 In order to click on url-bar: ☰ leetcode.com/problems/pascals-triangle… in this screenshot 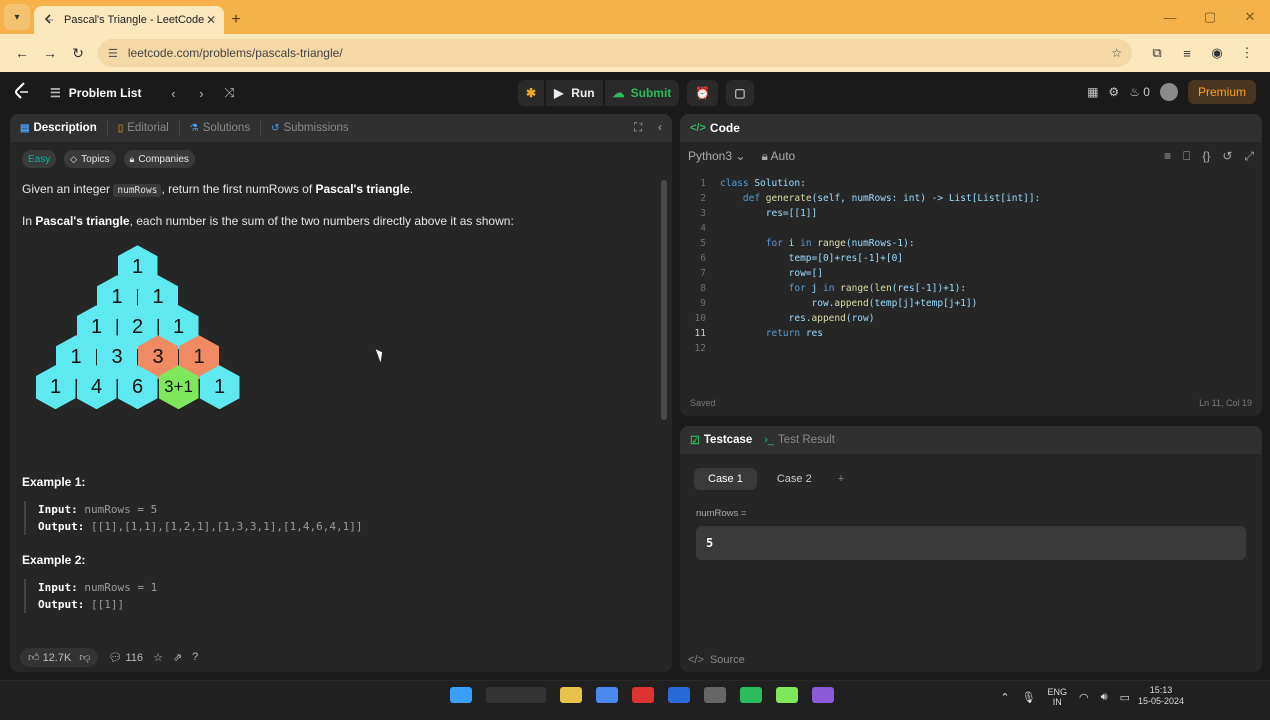, I will do `click(615, 53)`.